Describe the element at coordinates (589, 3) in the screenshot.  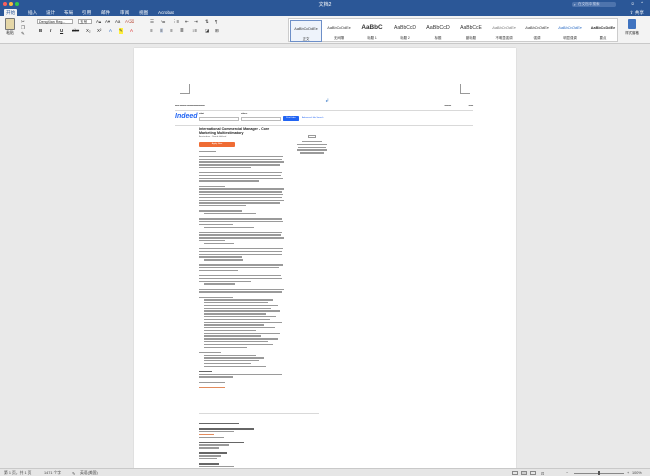
I see `search-placeholder: 在文档中搜索` at that location.